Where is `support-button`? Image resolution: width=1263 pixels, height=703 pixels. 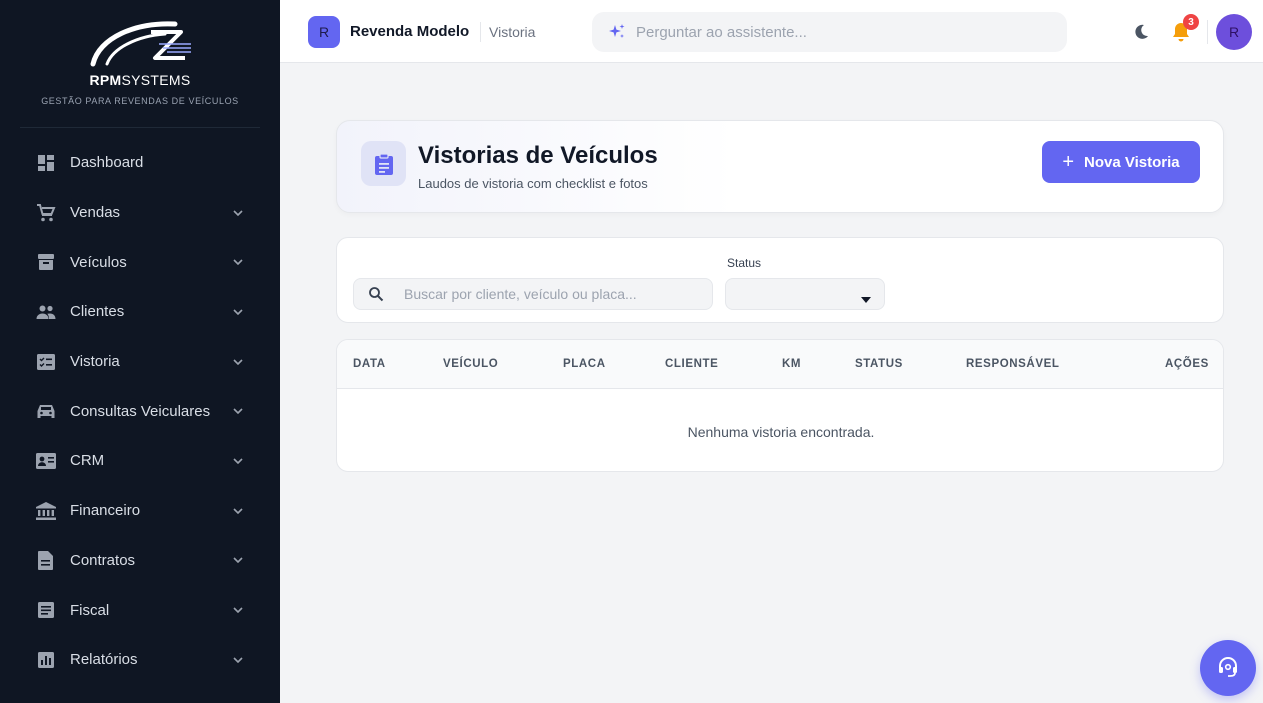
support-button is located at coordinates (1228, 668).